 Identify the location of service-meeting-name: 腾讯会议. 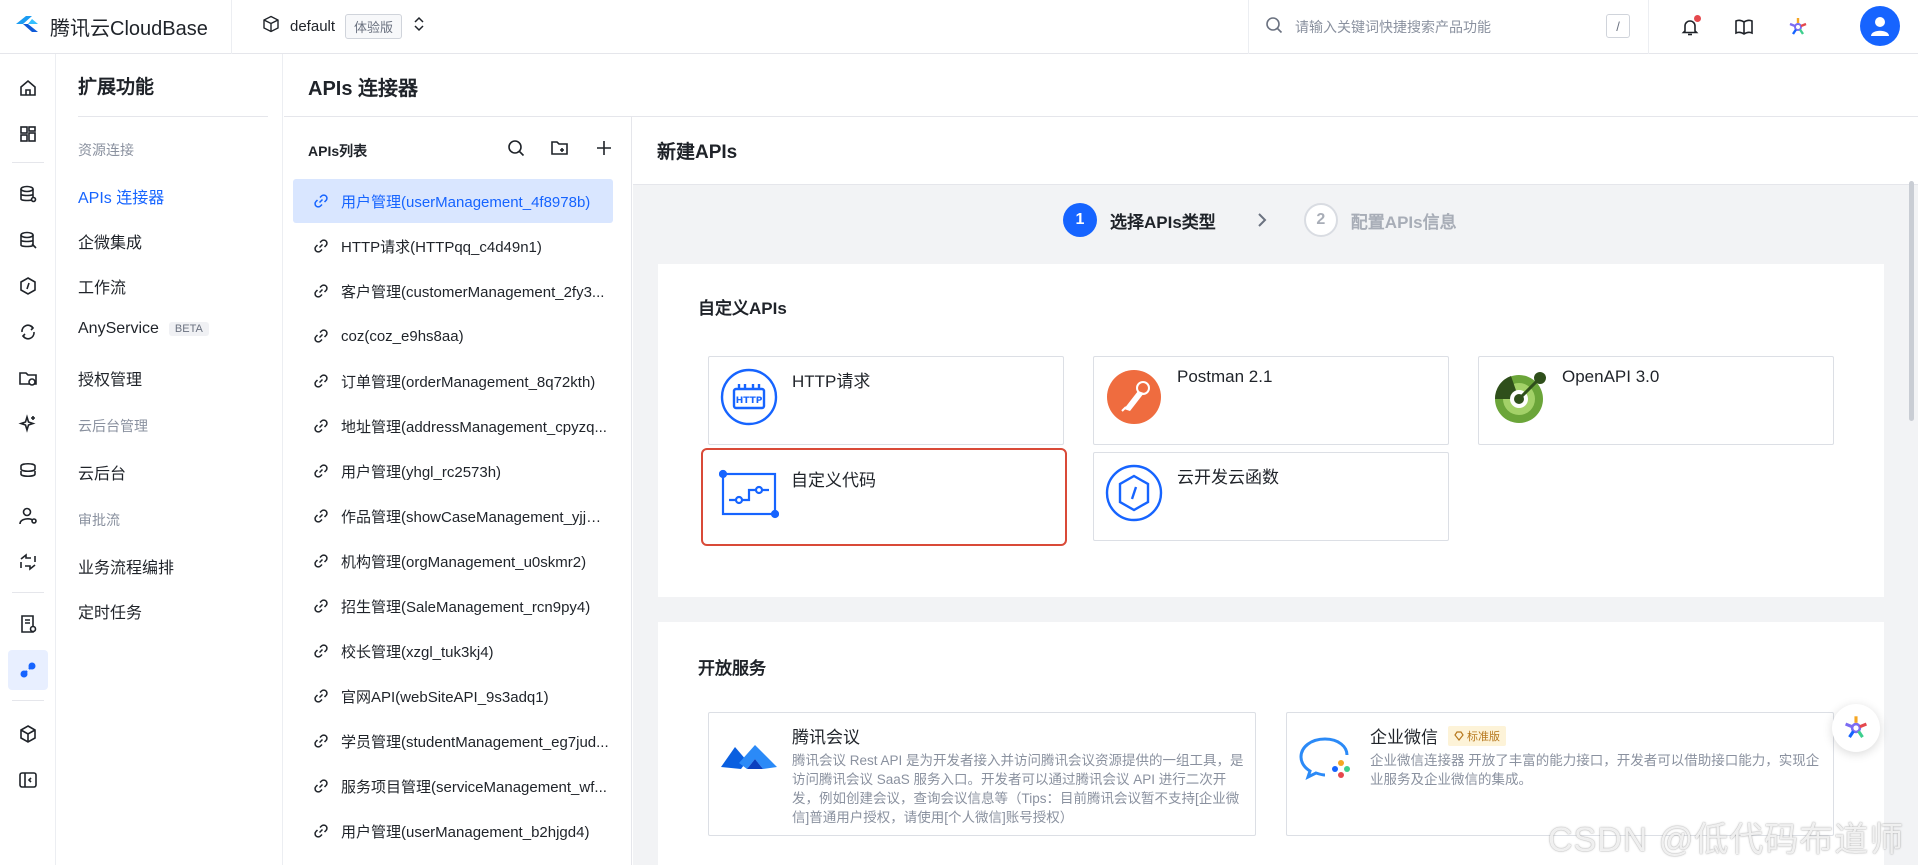
(826, 737).